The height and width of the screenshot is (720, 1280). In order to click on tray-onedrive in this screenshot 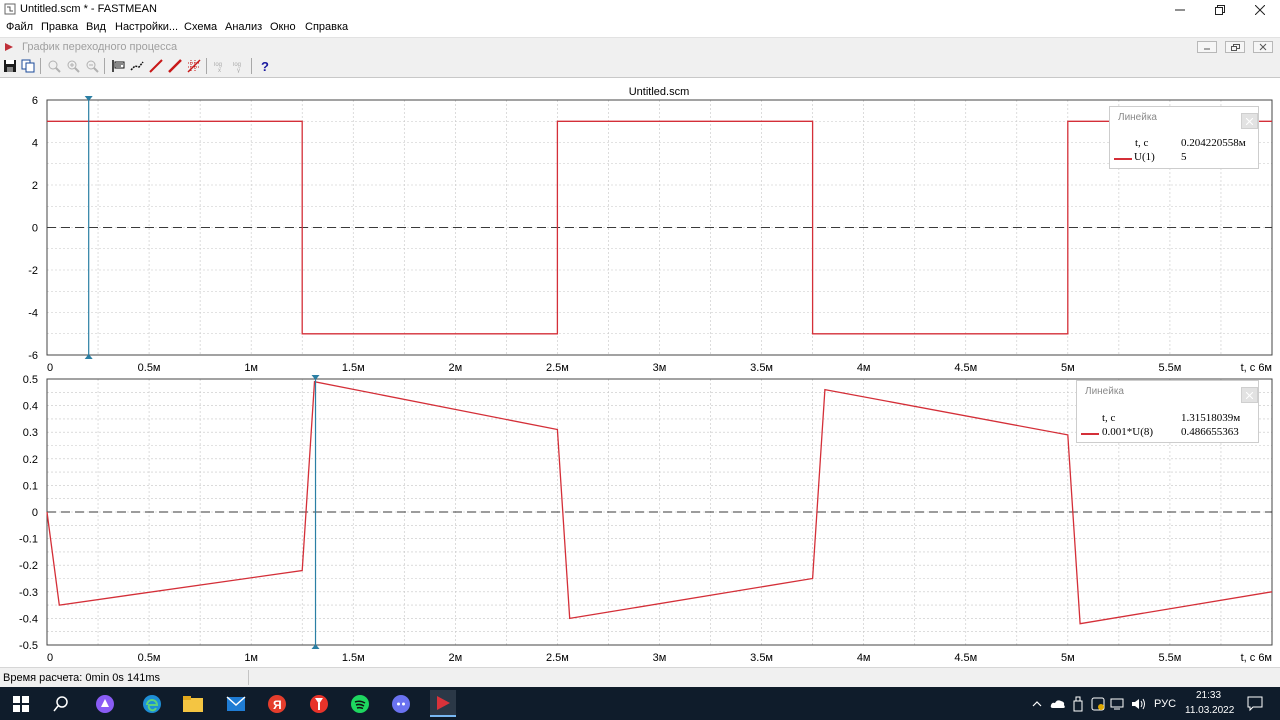, I will do `click(1058, 704)`.